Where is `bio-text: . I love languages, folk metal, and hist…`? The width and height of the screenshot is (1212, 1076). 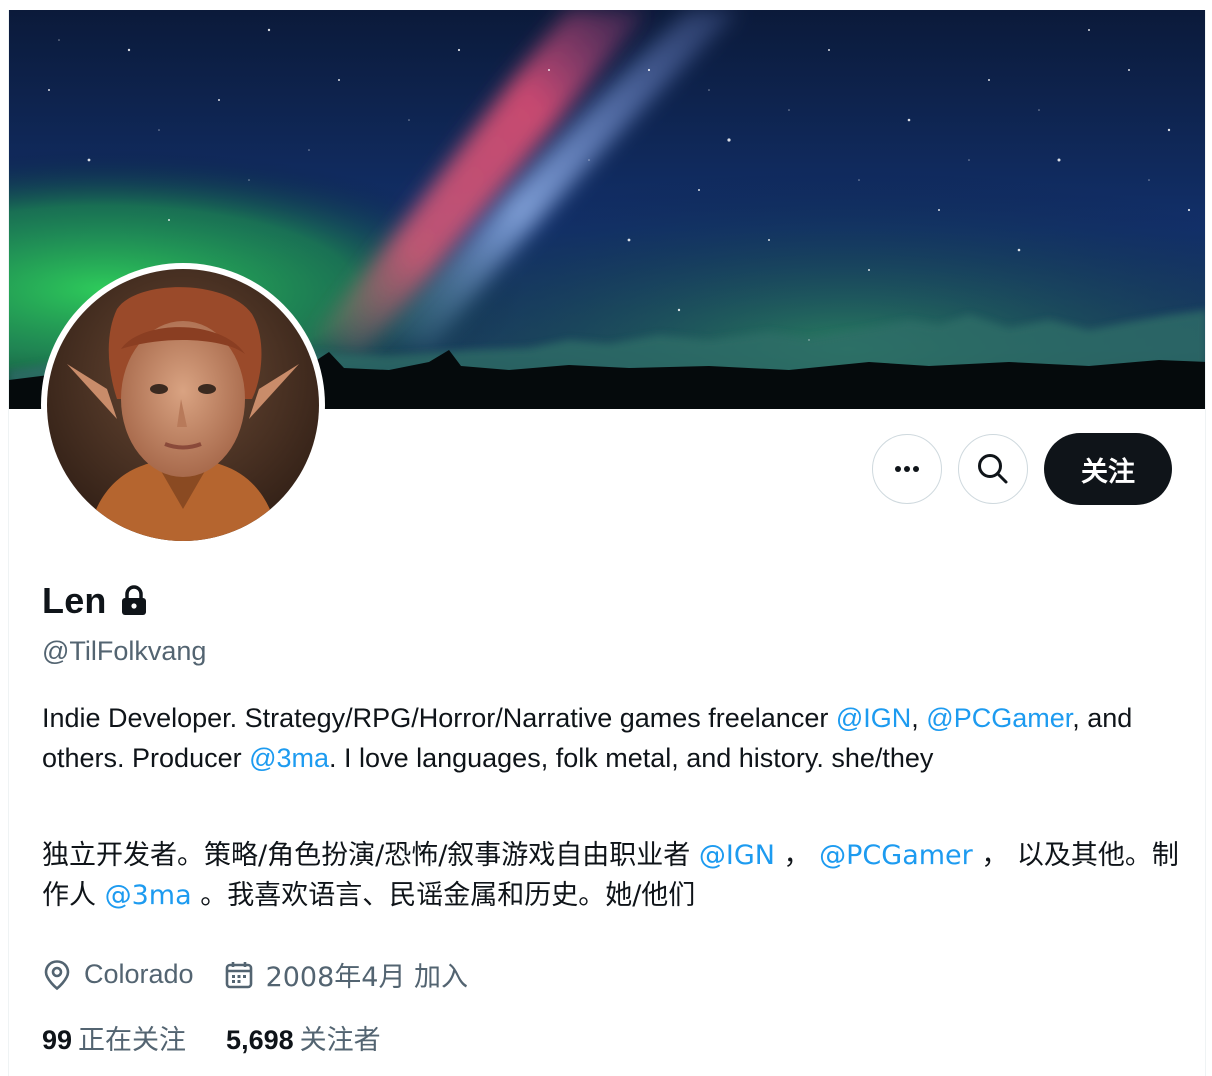
bio-text: . I love languages, folk metal, and hist… is located at coordinates (631, 758).